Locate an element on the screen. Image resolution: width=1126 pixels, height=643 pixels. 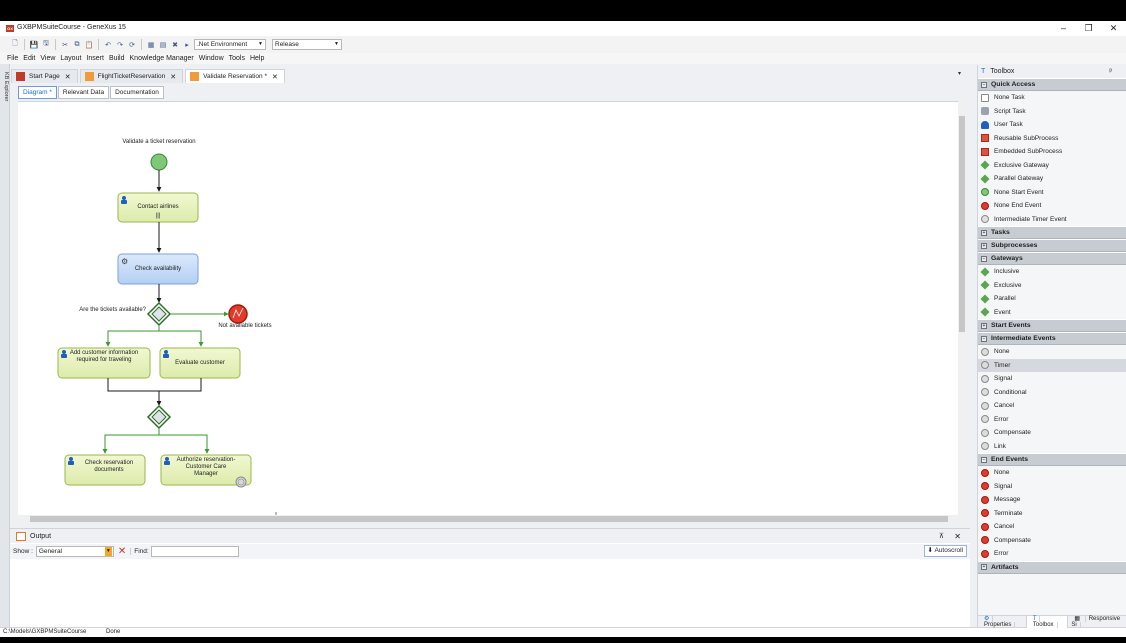
pin-icon: ᵖ is located at coordinates (1110, 71).